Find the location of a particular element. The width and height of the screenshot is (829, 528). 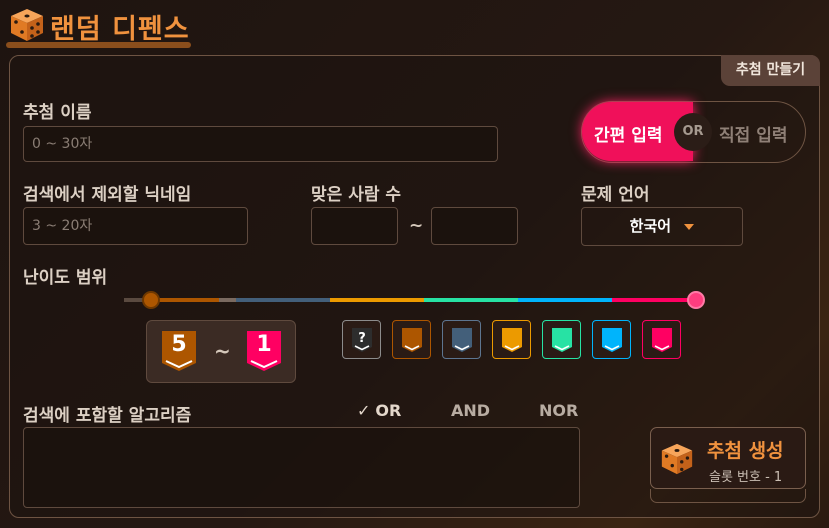

dice-icon is located at coordinates (677, 459).